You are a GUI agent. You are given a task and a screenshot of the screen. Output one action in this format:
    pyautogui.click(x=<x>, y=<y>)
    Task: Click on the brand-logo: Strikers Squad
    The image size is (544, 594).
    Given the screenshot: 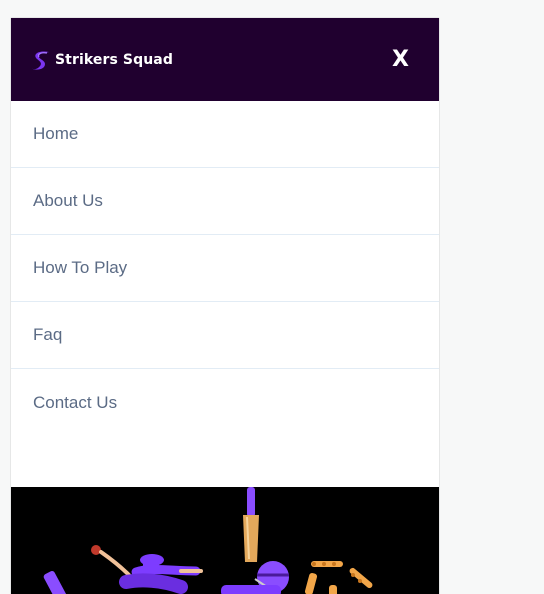 What is the action you would take?
    pyautogui.click(x=101, y=60)
    